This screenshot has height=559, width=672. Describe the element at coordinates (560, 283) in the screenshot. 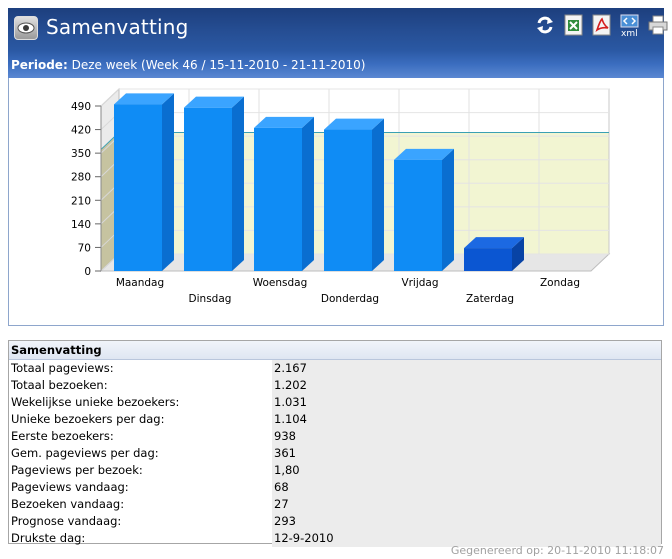

I see `x-tick-label: Zondag` at that location.